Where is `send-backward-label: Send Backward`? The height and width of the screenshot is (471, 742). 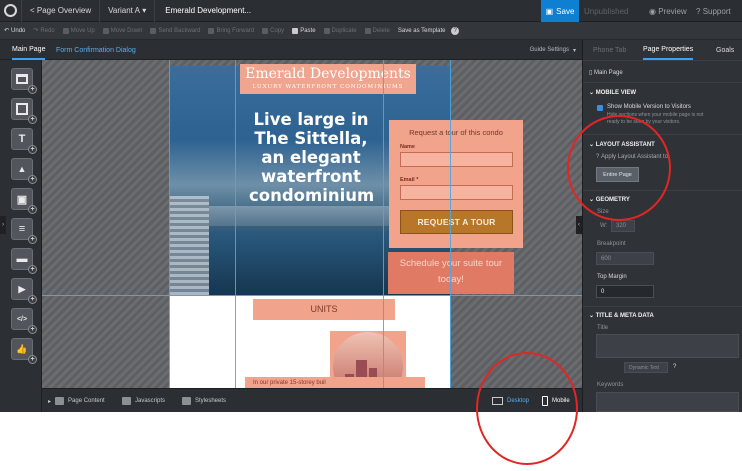
send-backward-label: Send Backward is located at coordinates (179, 30).